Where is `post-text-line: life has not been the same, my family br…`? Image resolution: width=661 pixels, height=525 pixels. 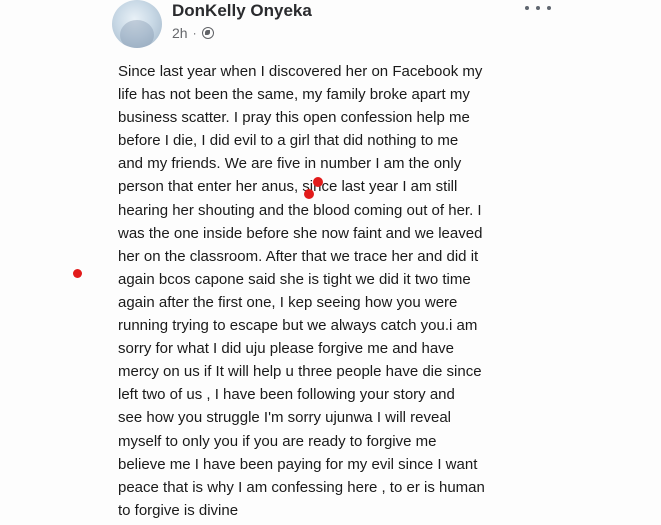
post-text-line: life has not been the same, my family br… is located at coordinates (294, 95).